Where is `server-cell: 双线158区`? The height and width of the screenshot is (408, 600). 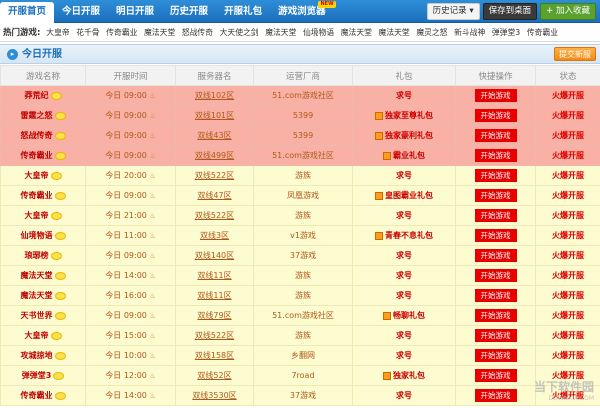
server-cell: 双线158区 is located at coordinates (214, 355).